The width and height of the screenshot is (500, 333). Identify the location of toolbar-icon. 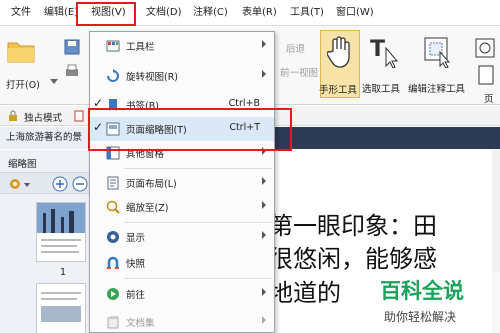
(113, 46).